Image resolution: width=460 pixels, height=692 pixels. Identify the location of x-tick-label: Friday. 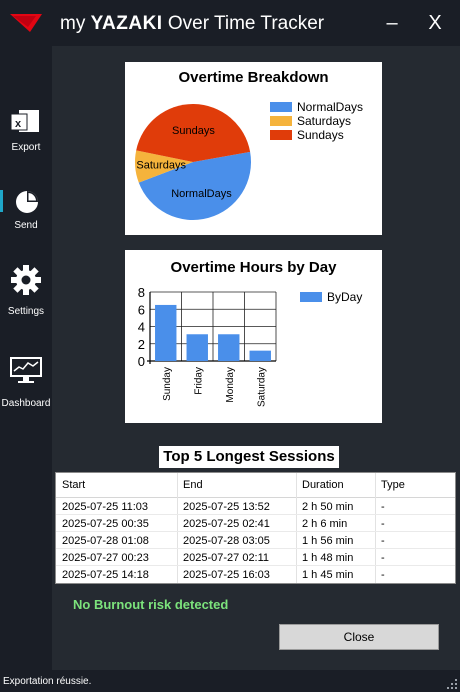
(198, 381).